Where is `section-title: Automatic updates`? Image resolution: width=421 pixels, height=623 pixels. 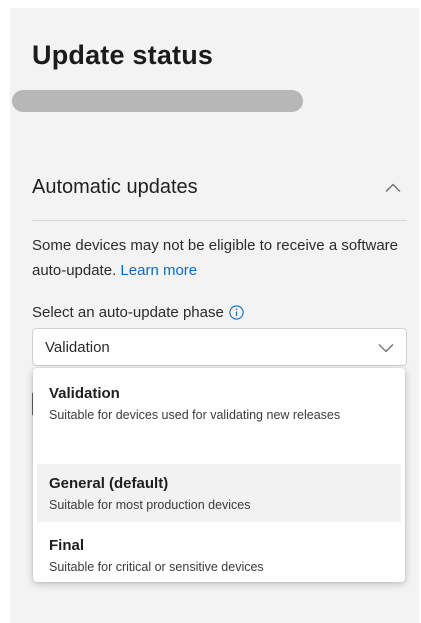 section-title: Automatic updates is located at coordinates (115, 187).